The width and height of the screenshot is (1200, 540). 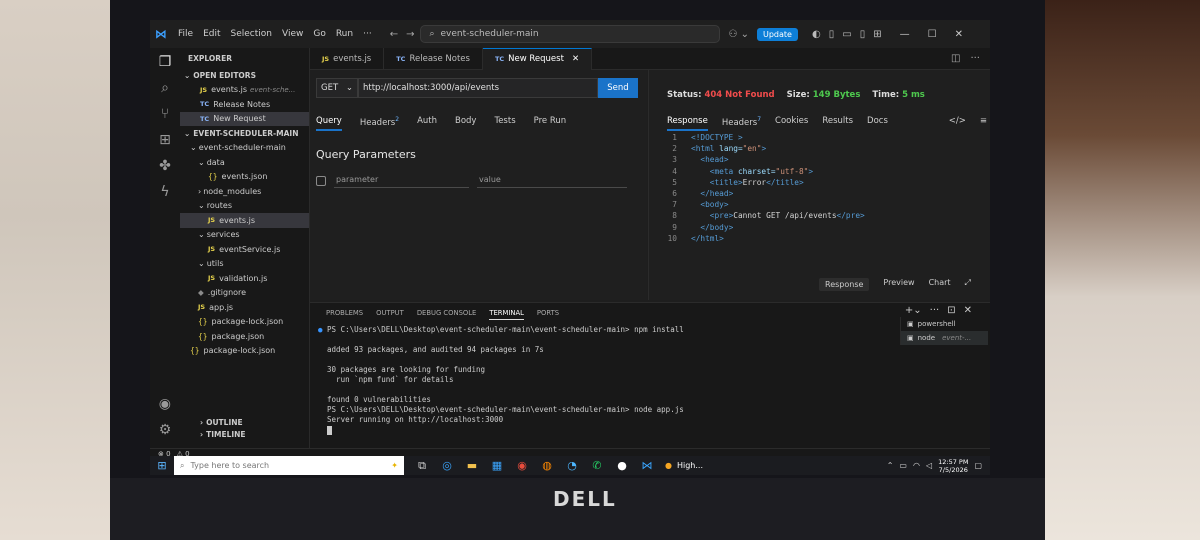 What do you see at coordinates (504, 123) in the screenshot?
I see `request-tab-tests: Tests` at bounding box center [504, 123].